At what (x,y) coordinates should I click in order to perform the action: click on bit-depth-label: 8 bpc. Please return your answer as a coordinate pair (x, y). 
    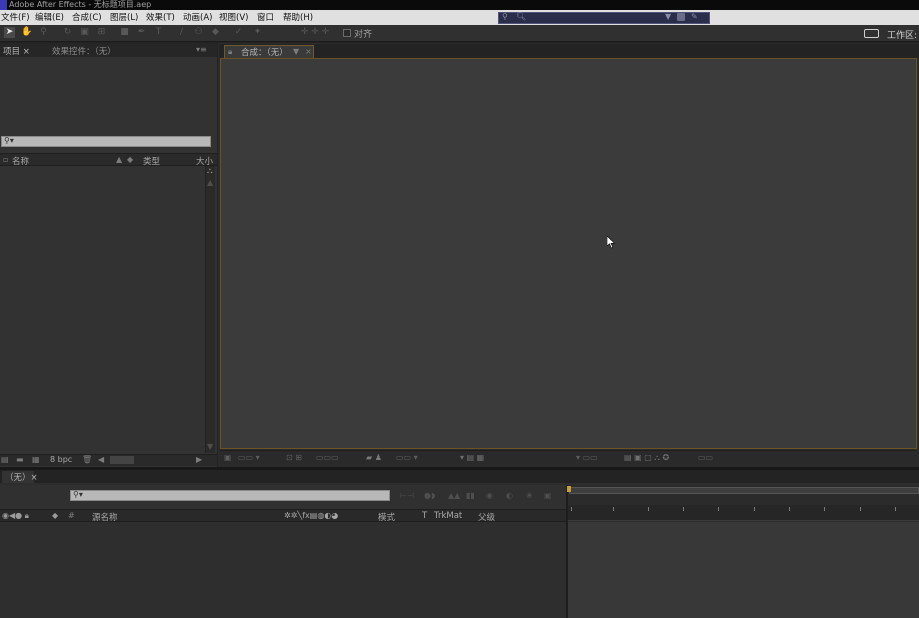
    Looking at the image, I should click on (61, 459).